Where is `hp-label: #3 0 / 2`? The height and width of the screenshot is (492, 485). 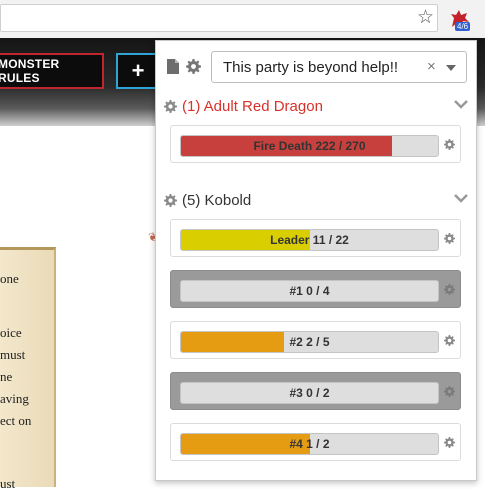
hp-label: #3 0 / 2 is located at coordinates (309, 393).